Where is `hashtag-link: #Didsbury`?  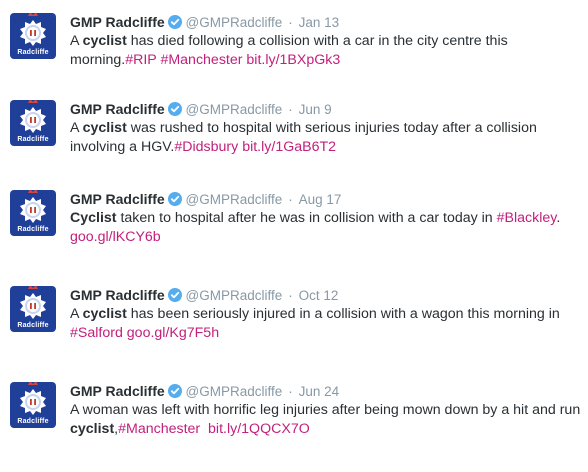
hashtag-link: #Didsbury is located at coordinates (206, 147).